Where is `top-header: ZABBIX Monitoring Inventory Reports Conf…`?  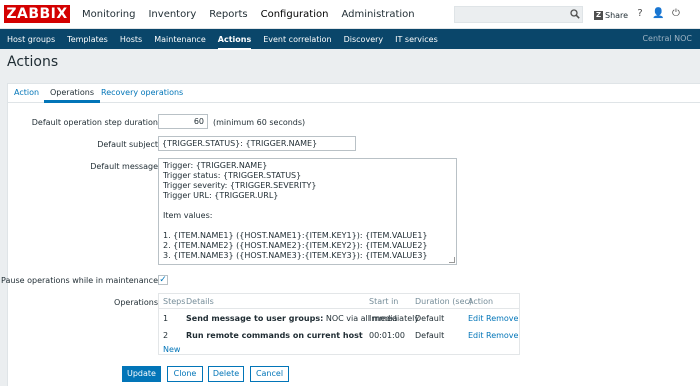
top-header: ZABBIX Monitoring Inventory Reports Conf… is located at coordinates (350, 14).